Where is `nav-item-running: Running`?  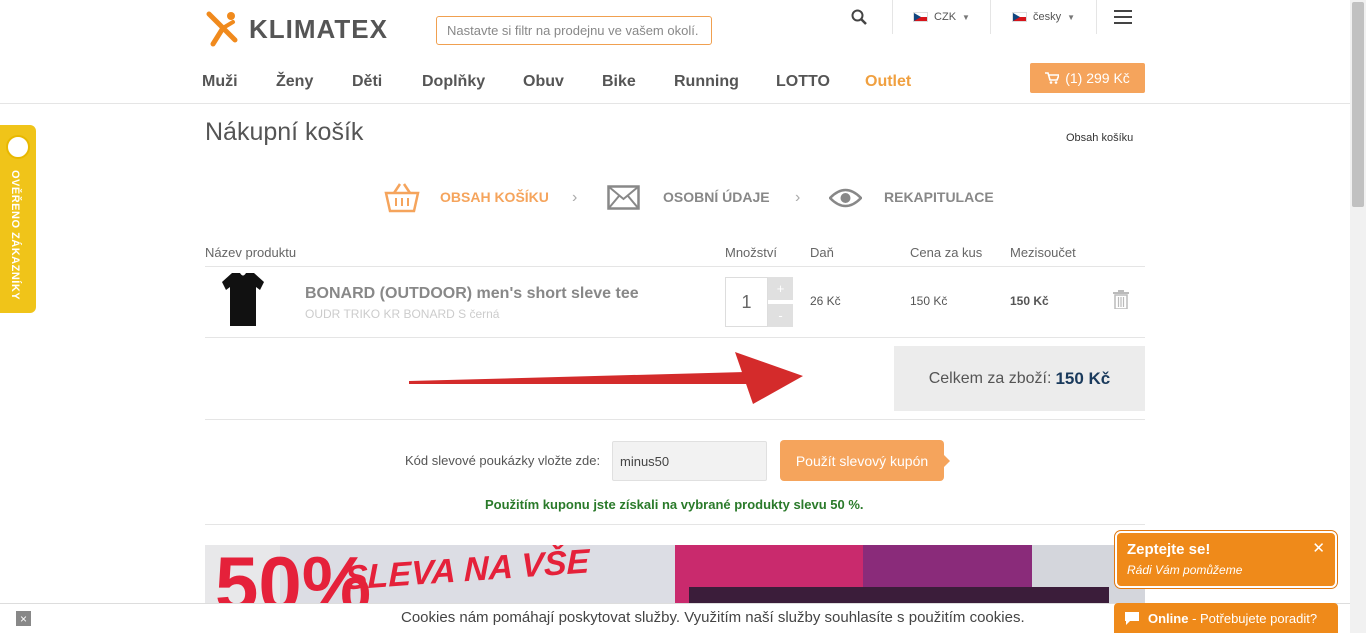
nav-item-running: Running is located at coordinates (706, 82).